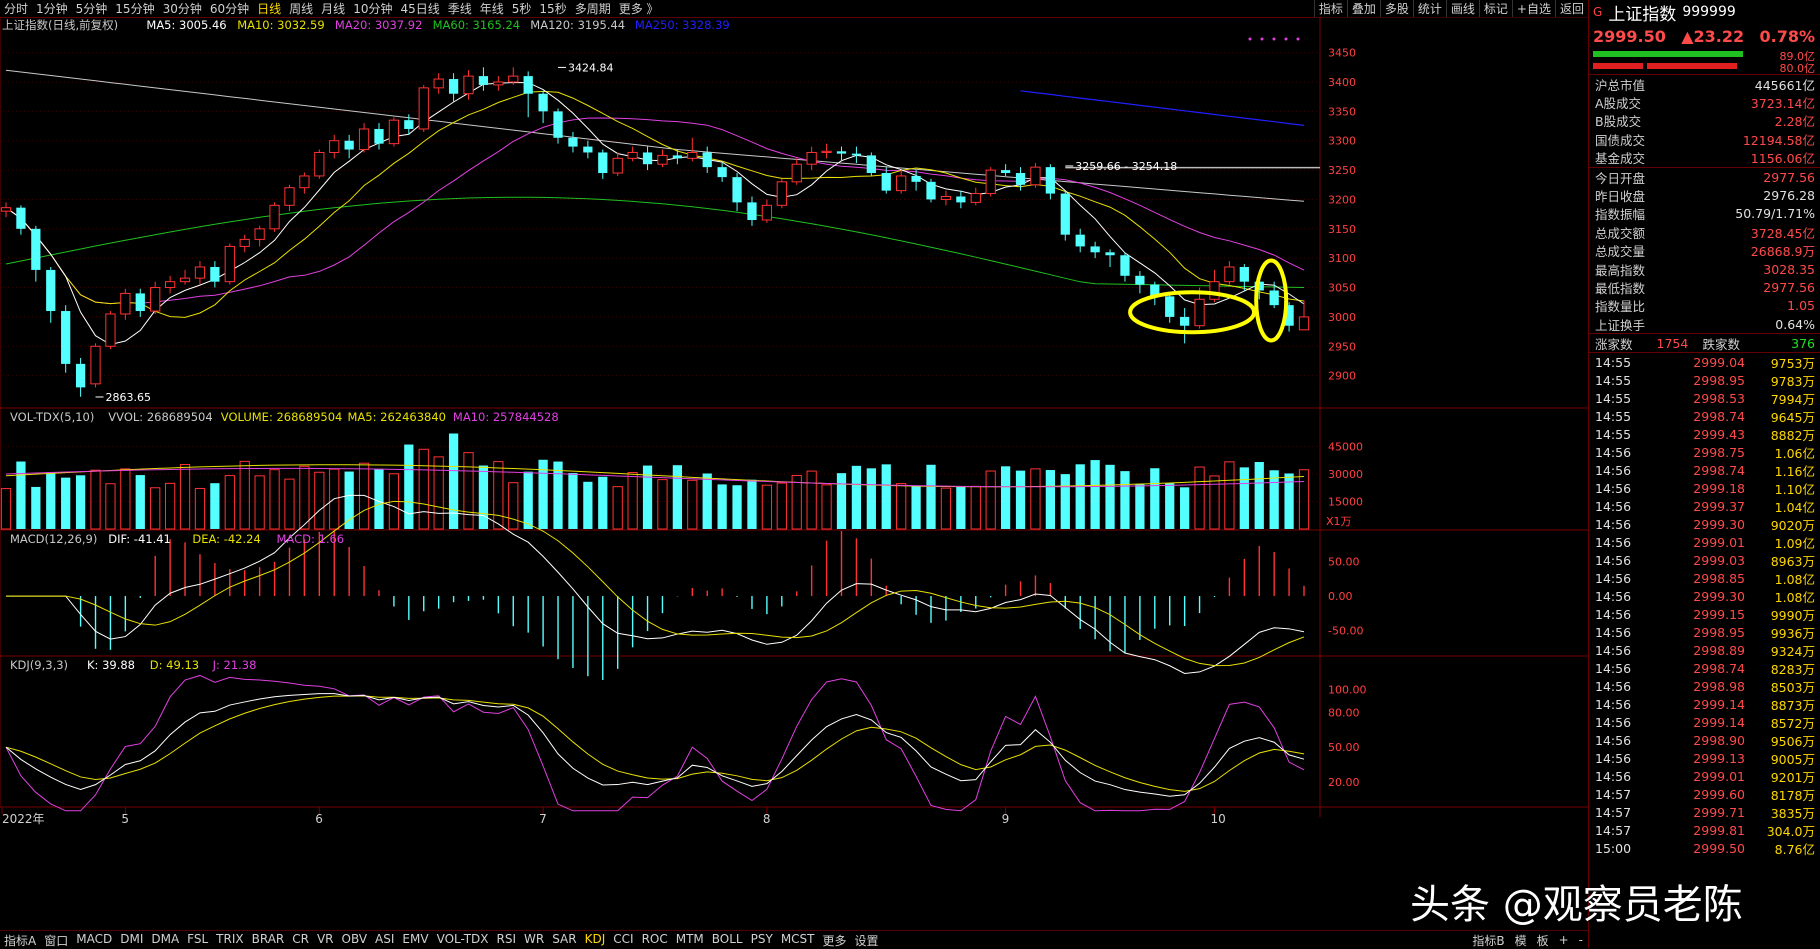  Describe the element at coordinates (333, 8) in the screenshot. I see `period-tab-8: 月线` at that location.